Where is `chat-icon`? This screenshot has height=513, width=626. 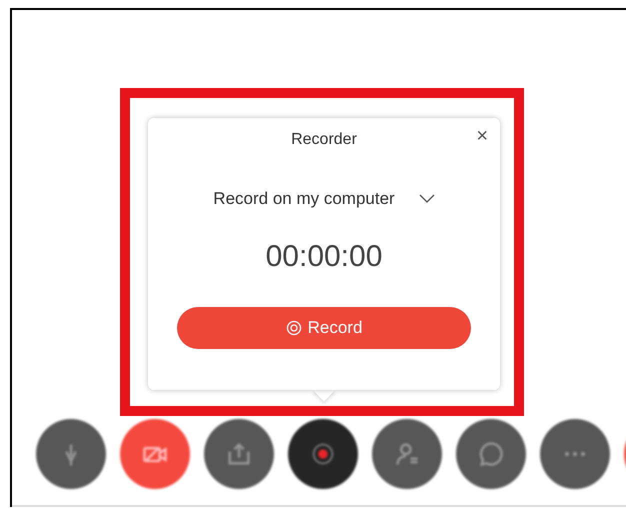
chat-icon is located at coordinates (491, 454).